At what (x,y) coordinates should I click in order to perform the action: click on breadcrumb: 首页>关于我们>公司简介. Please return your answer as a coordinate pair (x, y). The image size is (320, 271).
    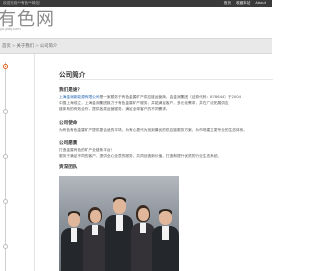
    Looking at the image, I should click on (29, 46).